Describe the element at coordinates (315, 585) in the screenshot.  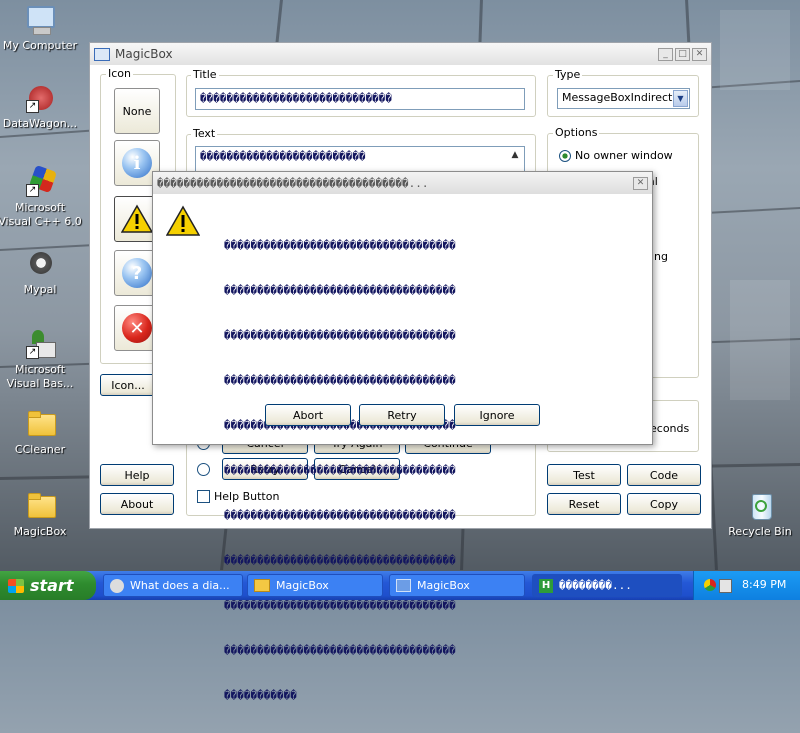
I see `task-magicbox-folder: MagicBox` at that location.